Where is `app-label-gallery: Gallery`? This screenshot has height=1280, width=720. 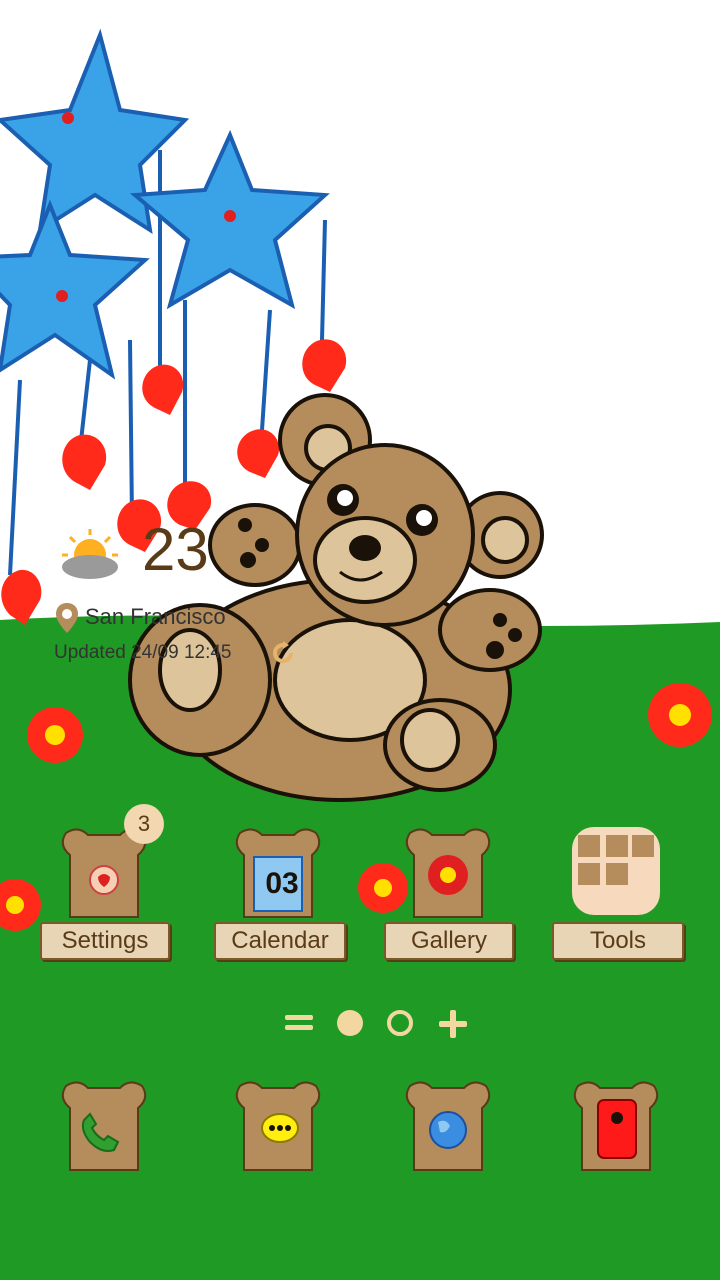
app-label-gallery: Gallery is located at coordinates (449, 941).